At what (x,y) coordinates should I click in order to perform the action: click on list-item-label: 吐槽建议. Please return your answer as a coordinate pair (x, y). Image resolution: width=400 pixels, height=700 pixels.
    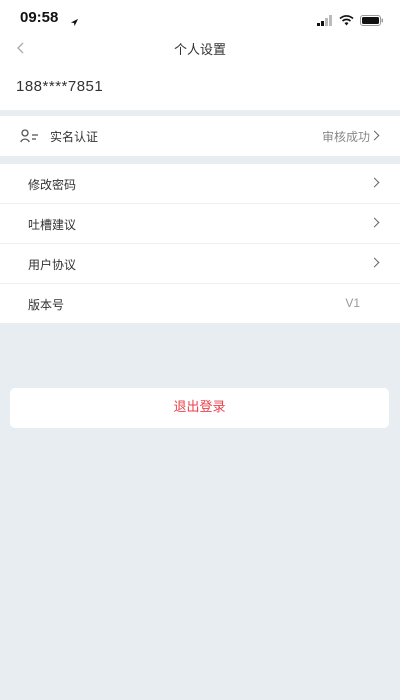
    Looking at the image, I should click on (52, 225).